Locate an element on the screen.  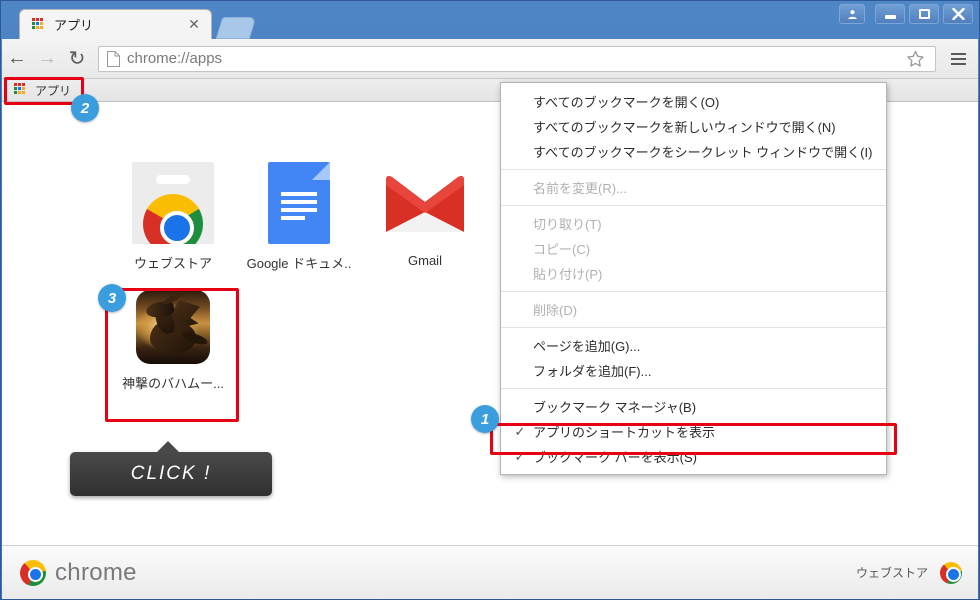
minimize-button is located at coordinates (890, 14).